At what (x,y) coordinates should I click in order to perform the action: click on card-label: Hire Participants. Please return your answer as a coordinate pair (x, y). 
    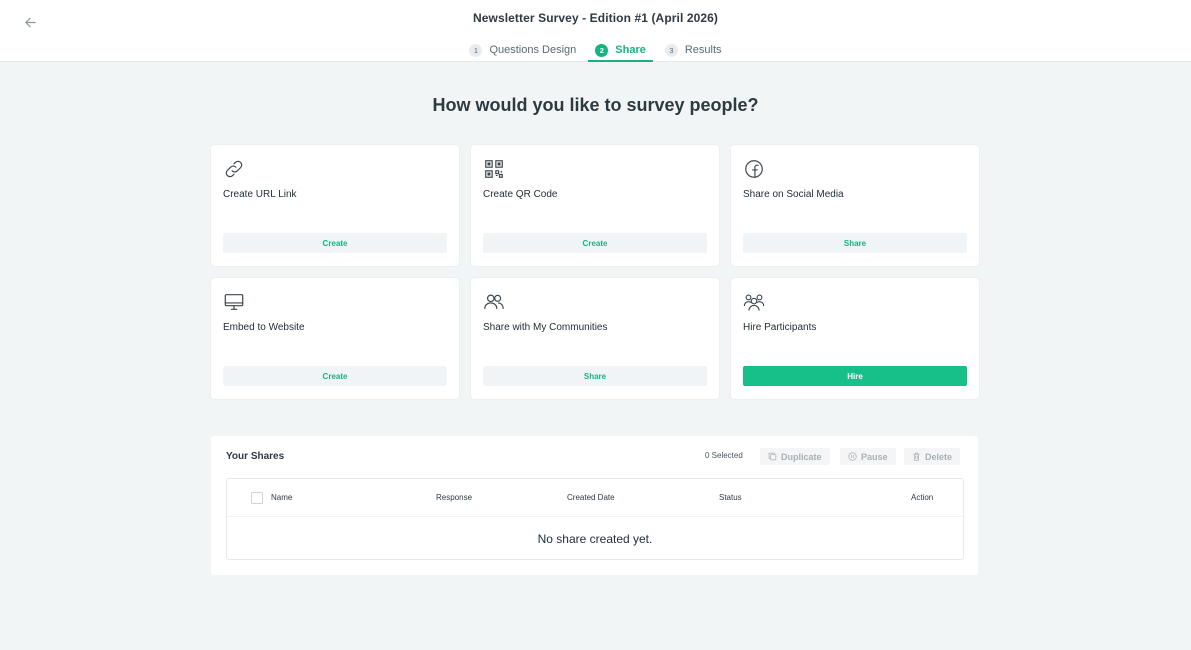
    Looking at the image, I should click on (780, 327).